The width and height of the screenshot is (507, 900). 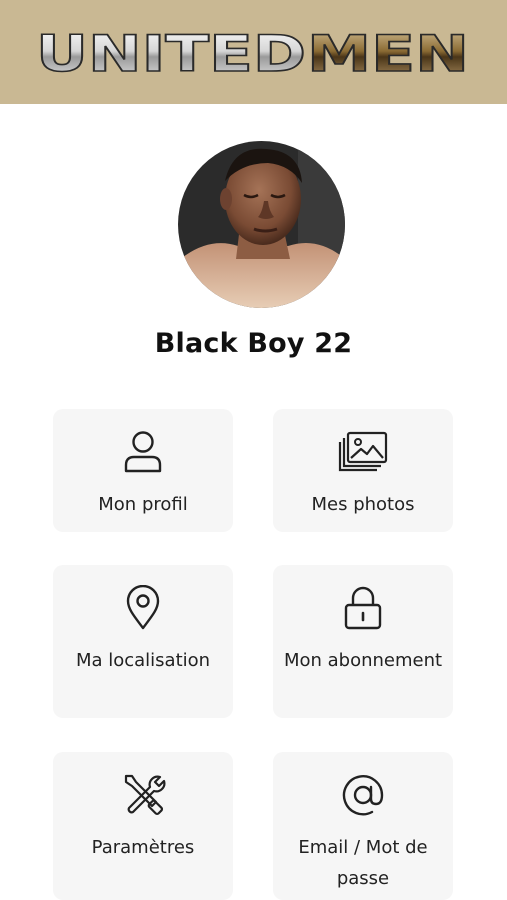 What do you see at coordinates (363, 641) in the screenshot?
I see `menu-tile-my-subscription: Mon abonnement` at bounding box center [363, 641].